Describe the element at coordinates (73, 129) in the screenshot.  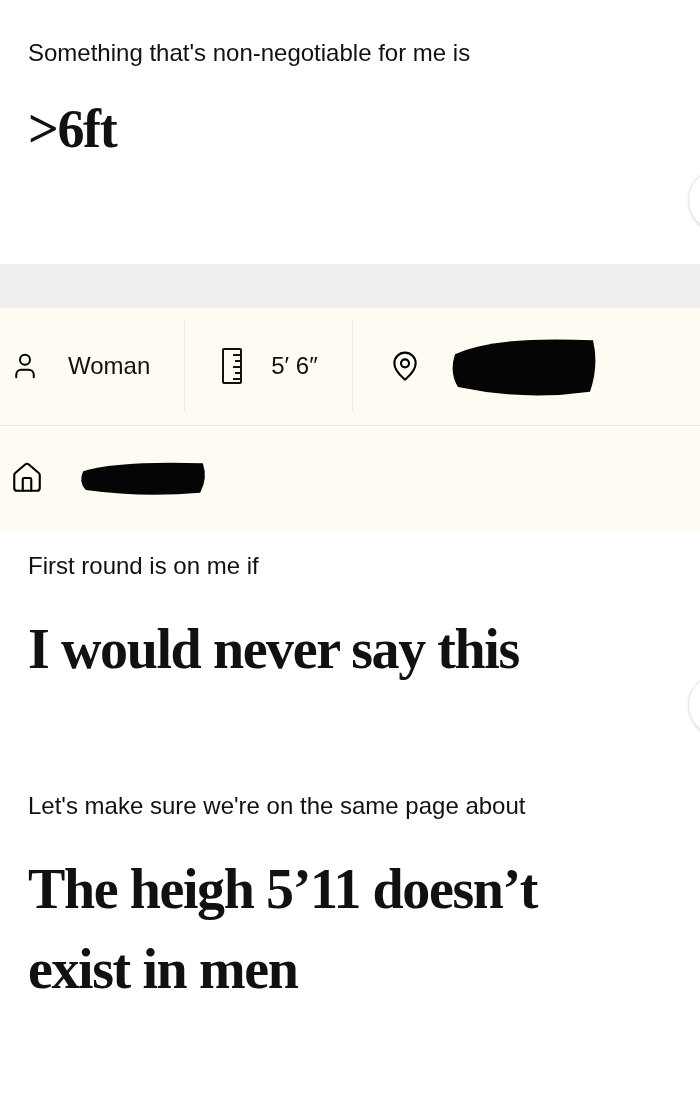
I see `prompt-answer: >6ft` at that location.